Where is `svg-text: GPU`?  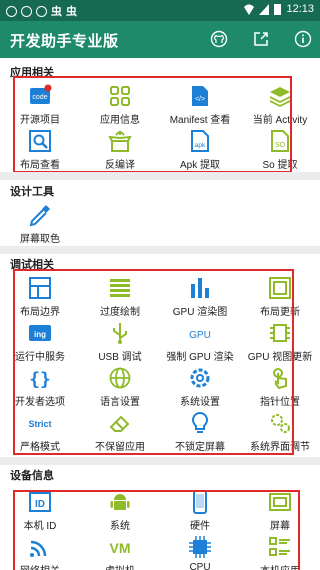 svg-text: GPU is located at coordinates (200, 335).